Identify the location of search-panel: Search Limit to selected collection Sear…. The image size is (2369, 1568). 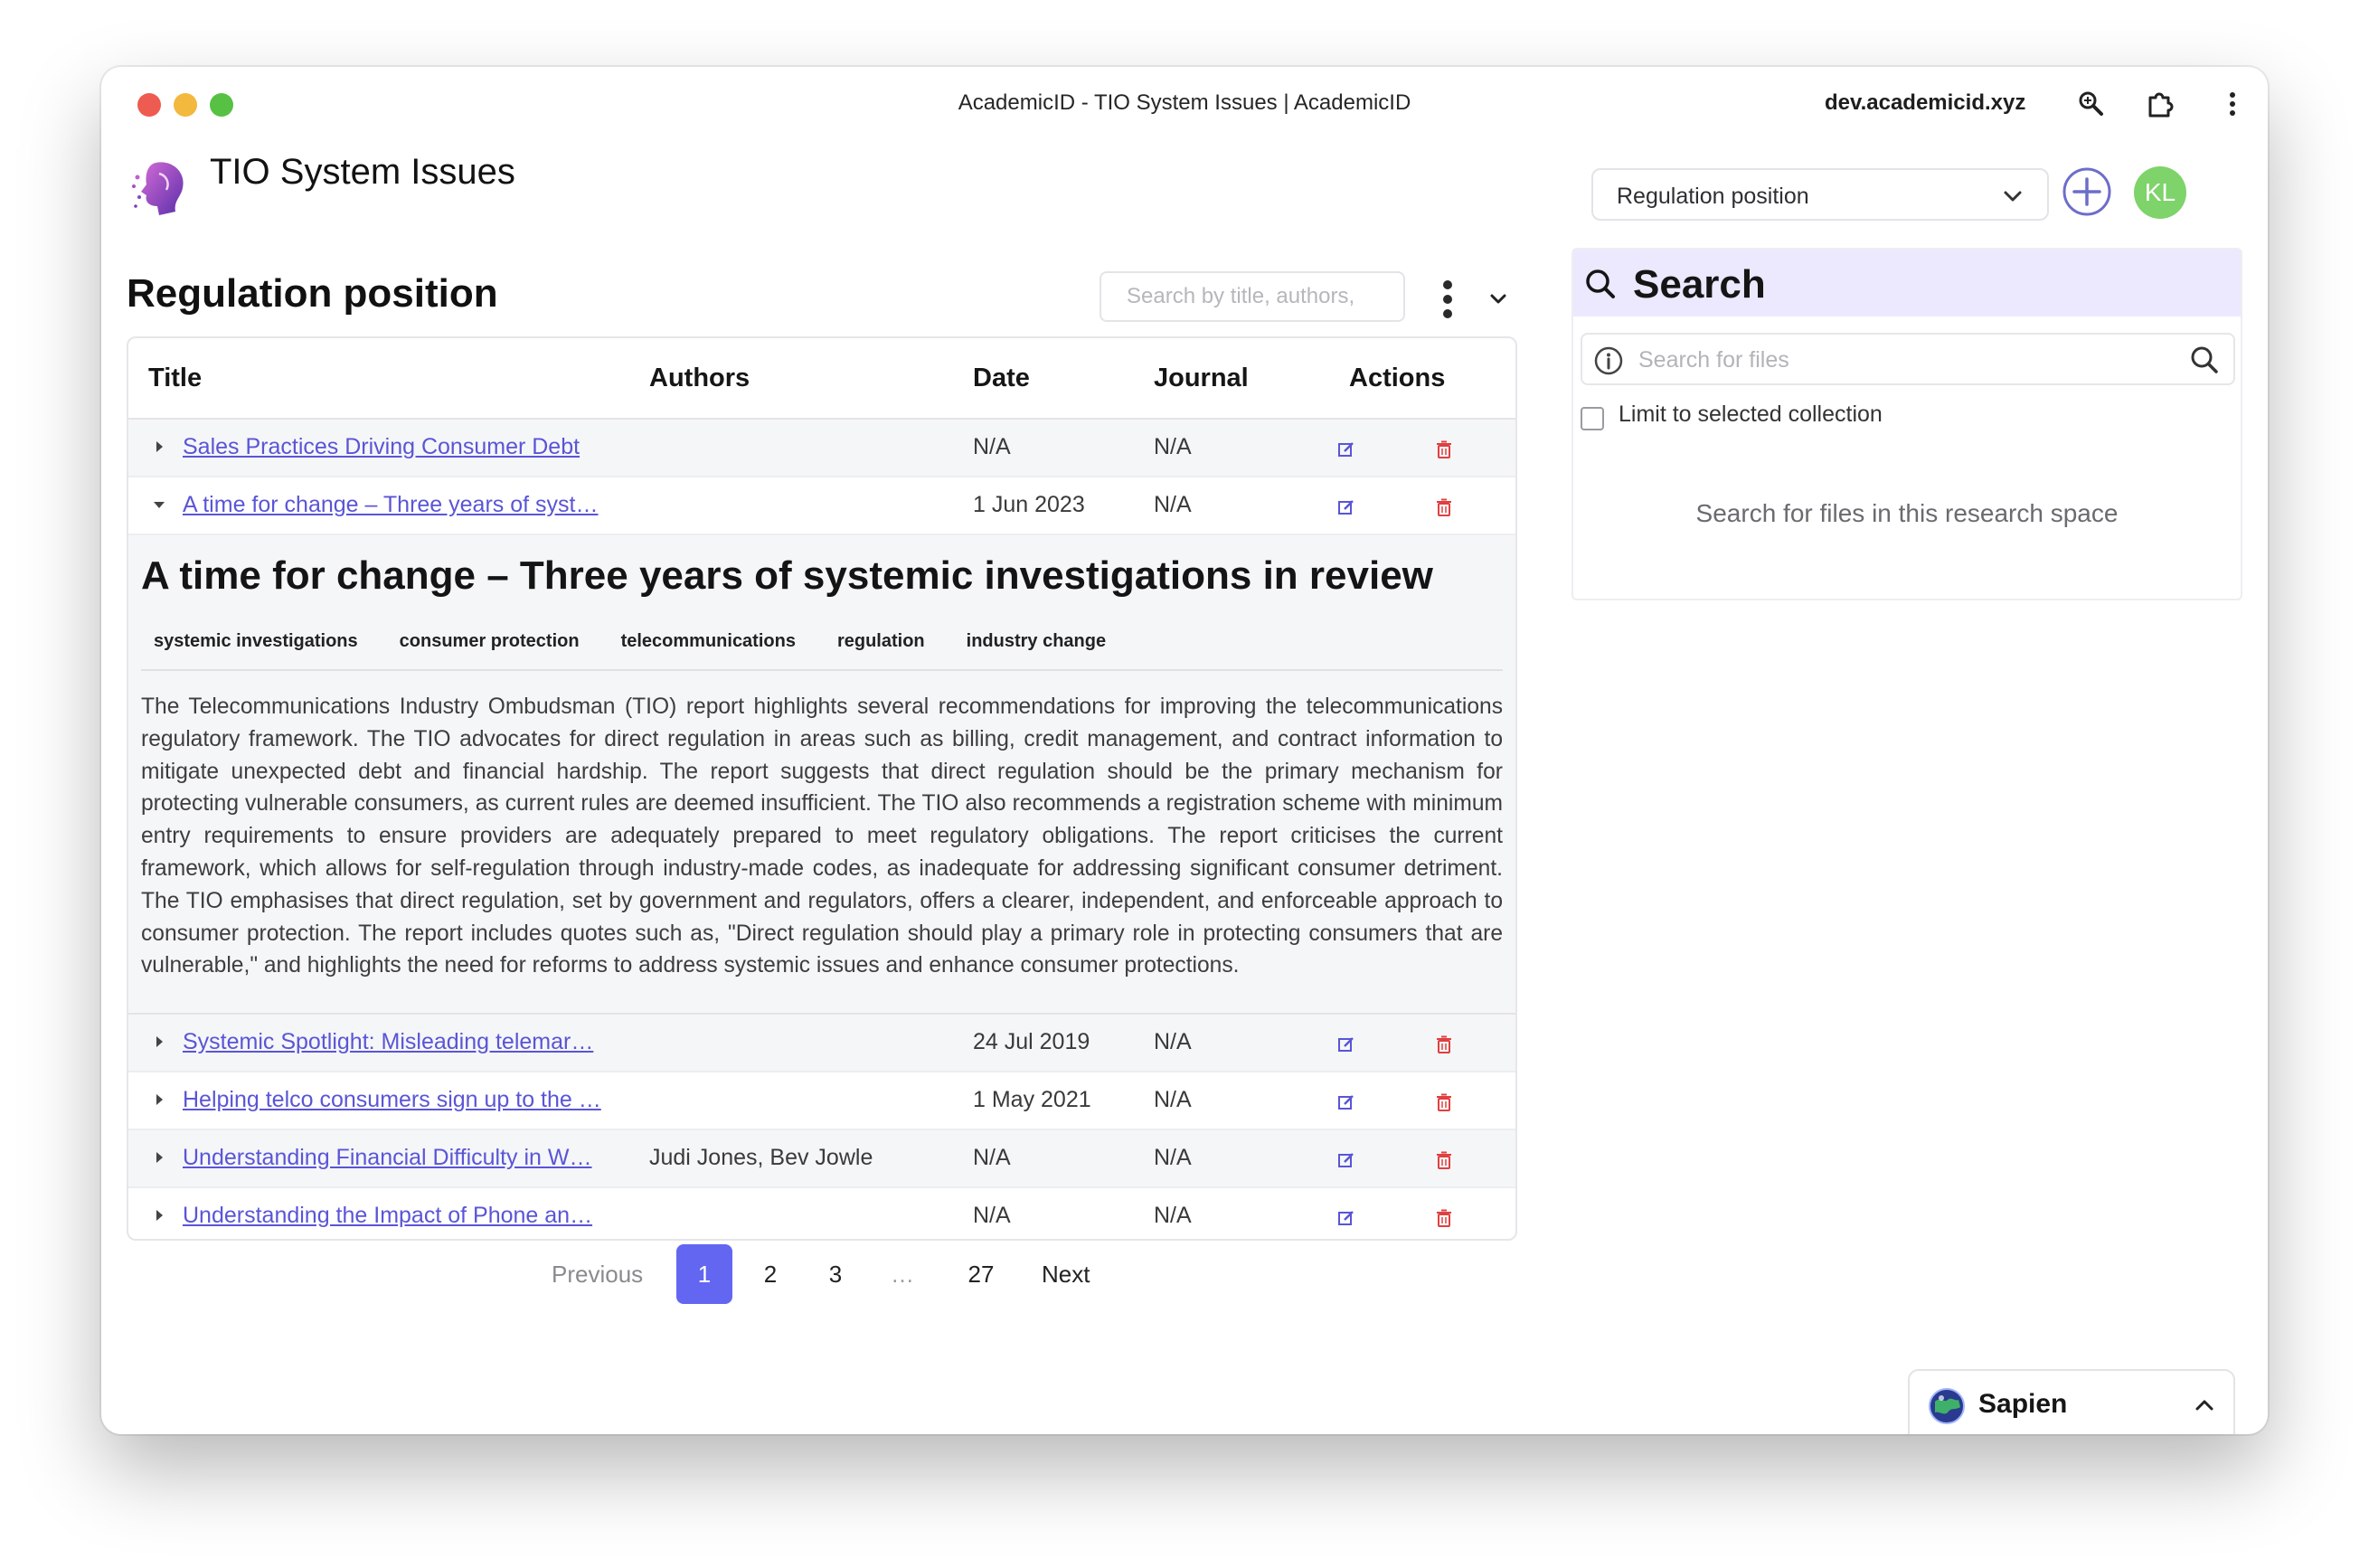
(1906, 424).